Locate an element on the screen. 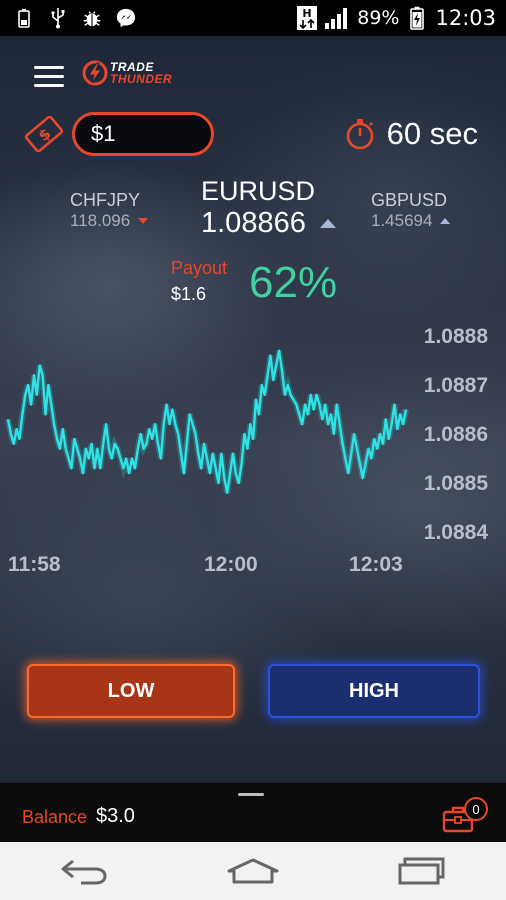 Image resolution: width=506 pixels, height=900 pixels. network-h-icon: H is located at coordinates (307, 18).